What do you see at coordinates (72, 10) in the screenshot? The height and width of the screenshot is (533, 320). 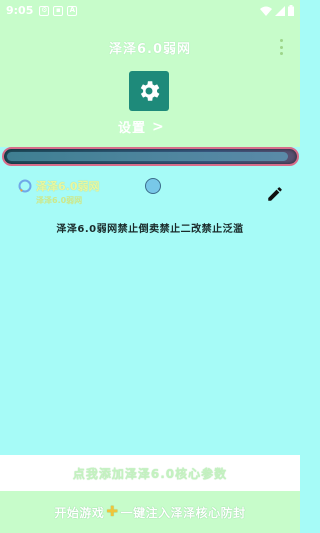 I see `a-notification-icon: A` at bounding box center [72, 10].